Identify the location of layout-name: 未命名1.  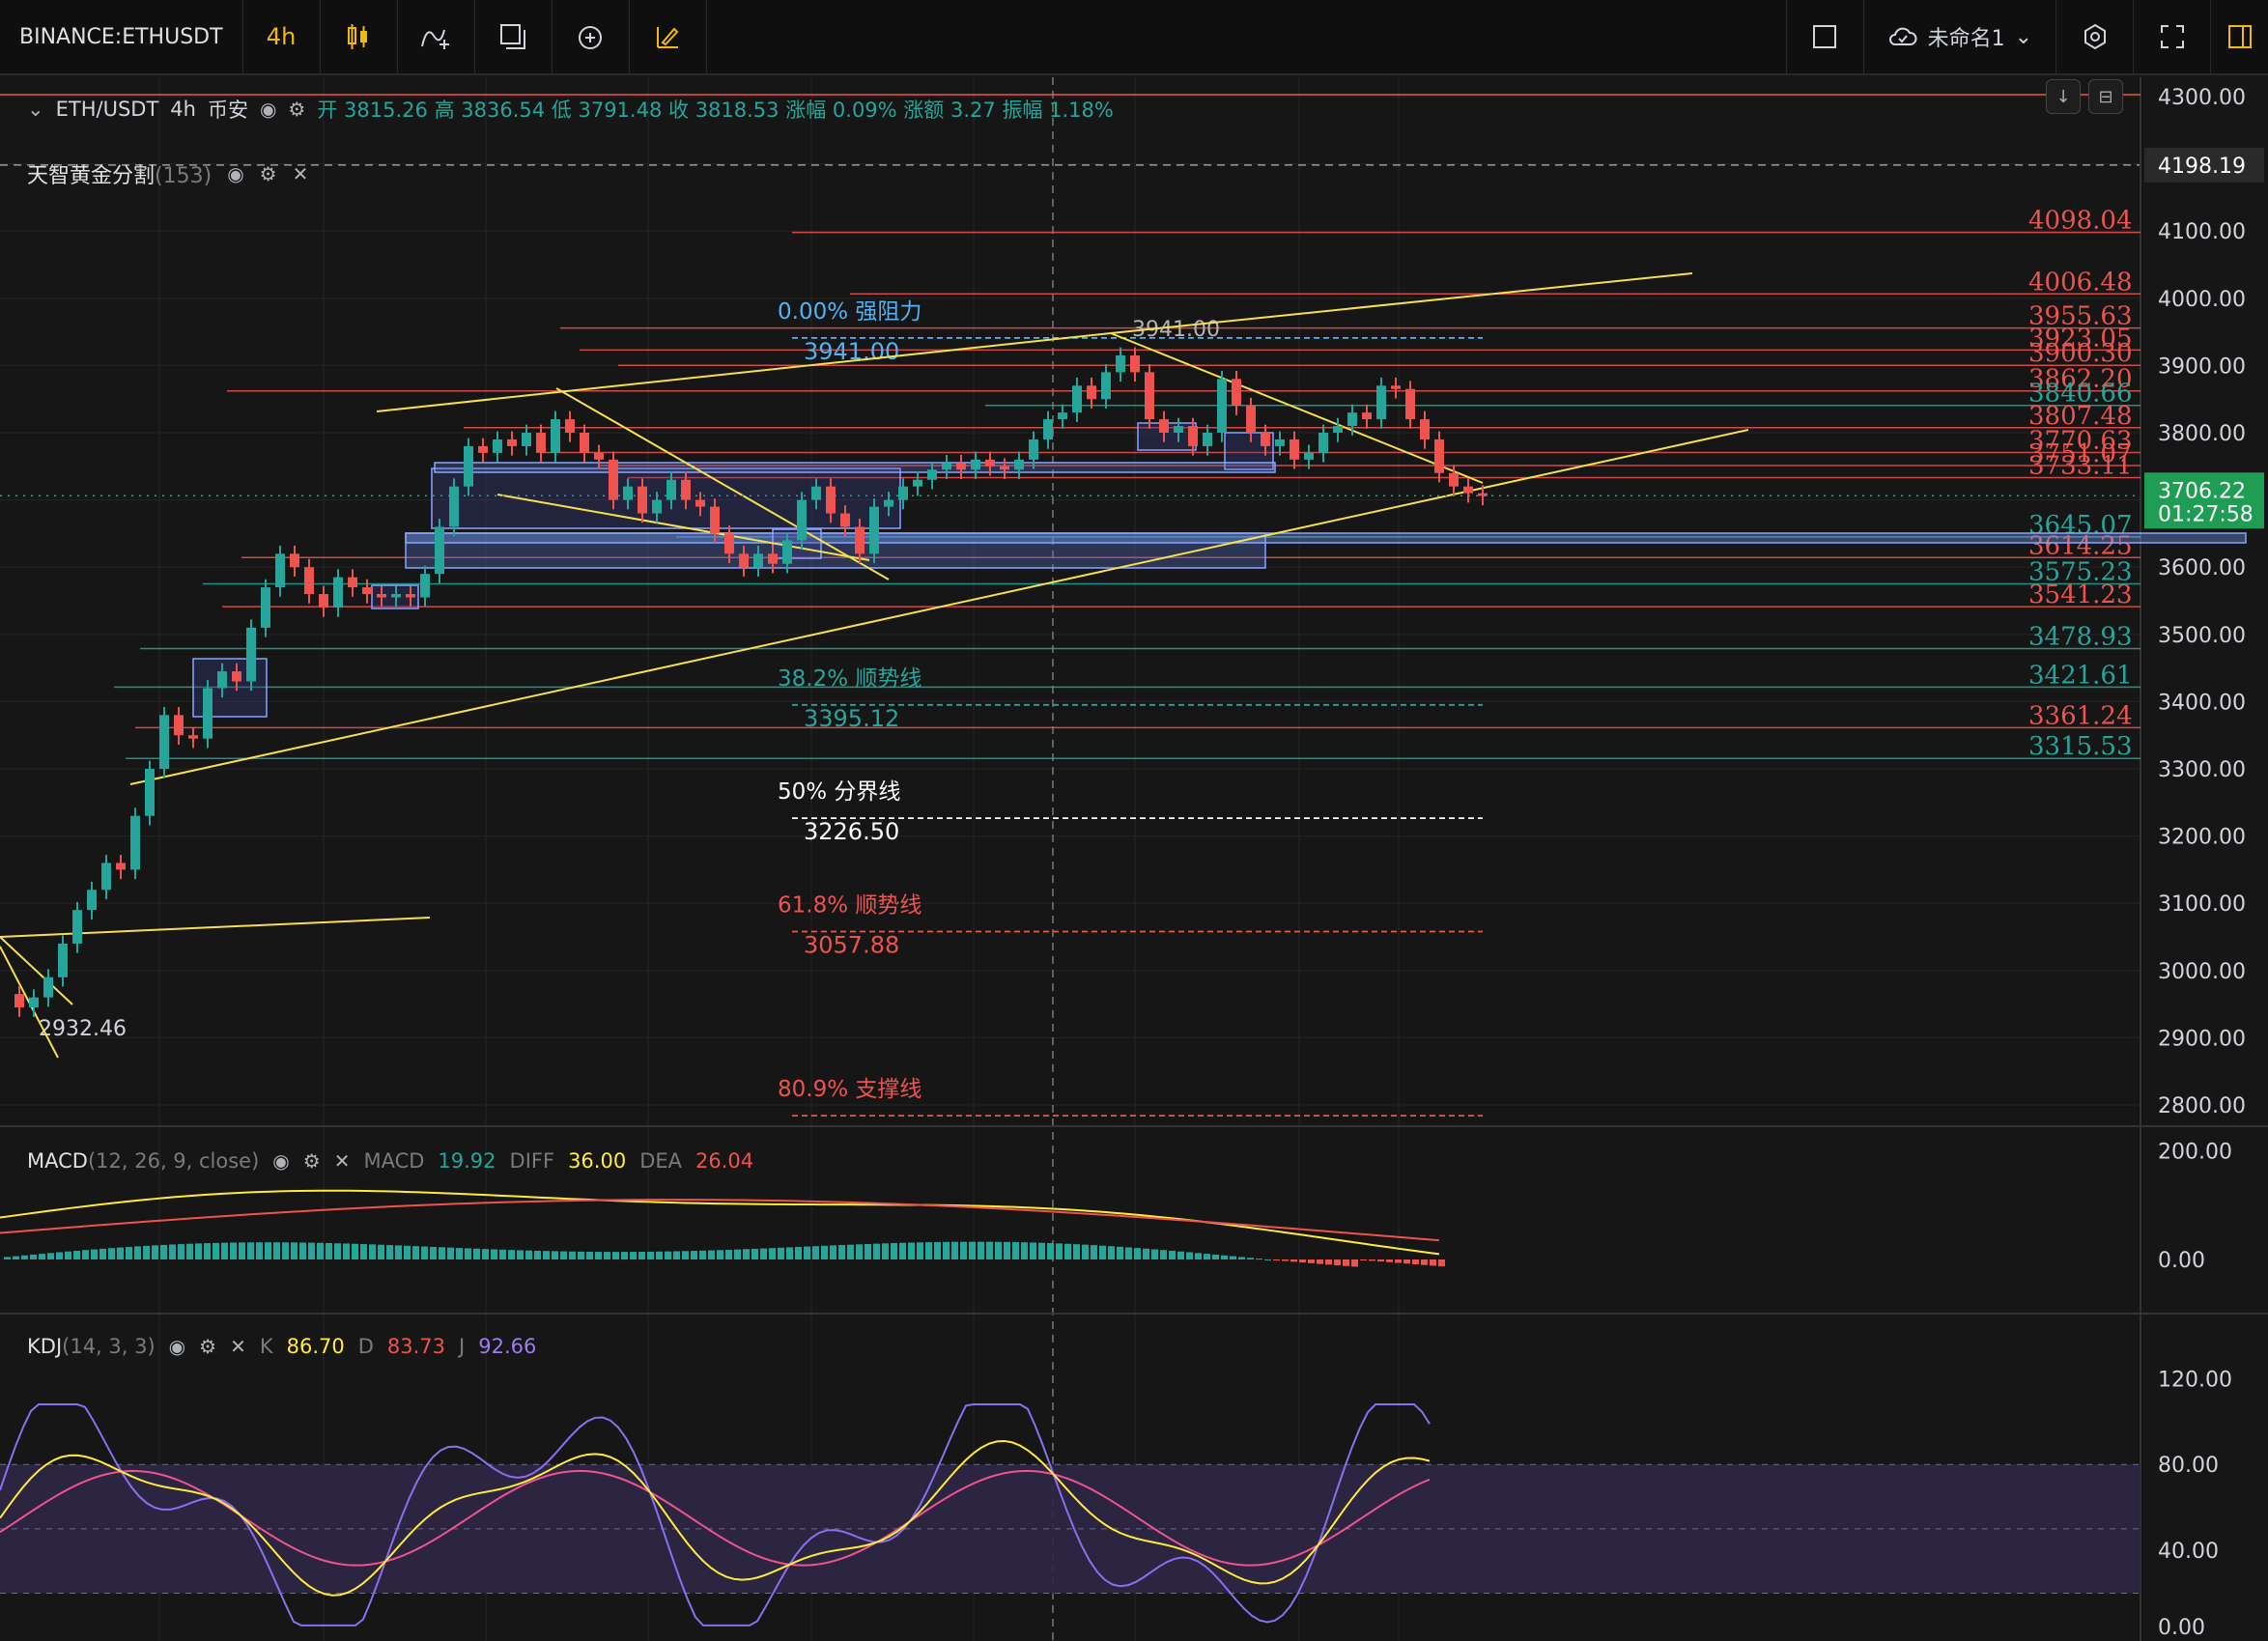
(1966, 39).